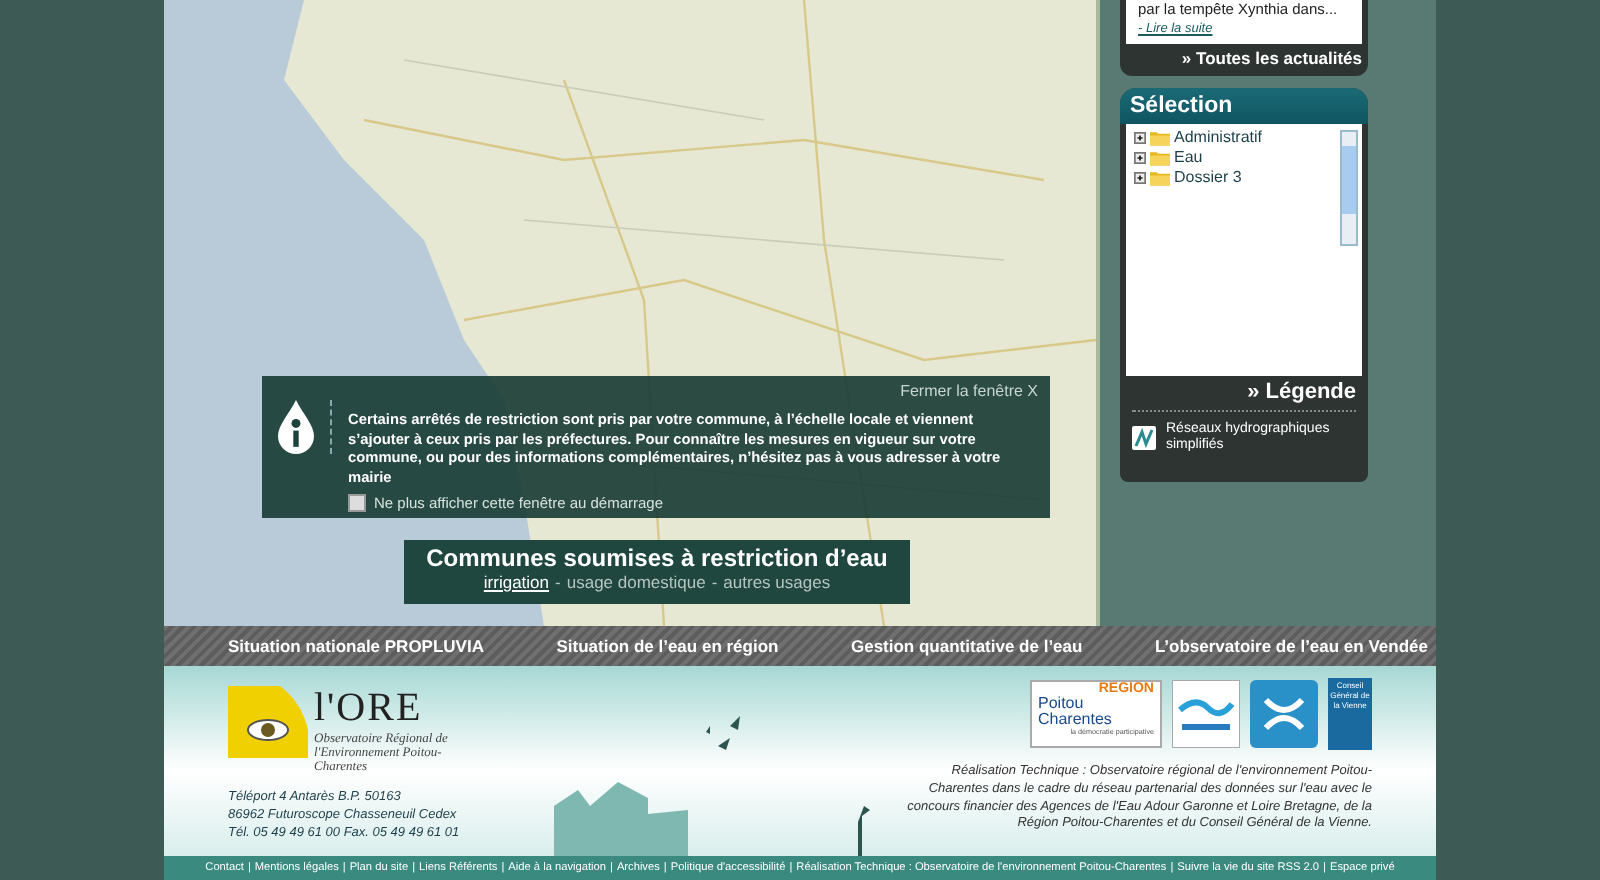 The width and height of the screenshot is (1600, 880). Describe the element at coordinates (1291, 646) in the screenshot. I see `nav-link: L’observatoire de l’eau en Vendée` at that location.